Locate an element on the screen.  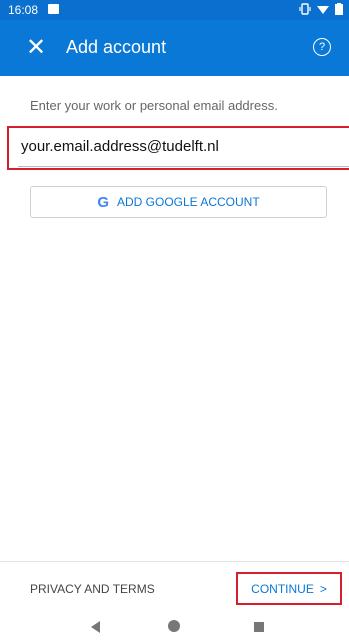
status-time: 16:08 is located at coordinates (23, 10).